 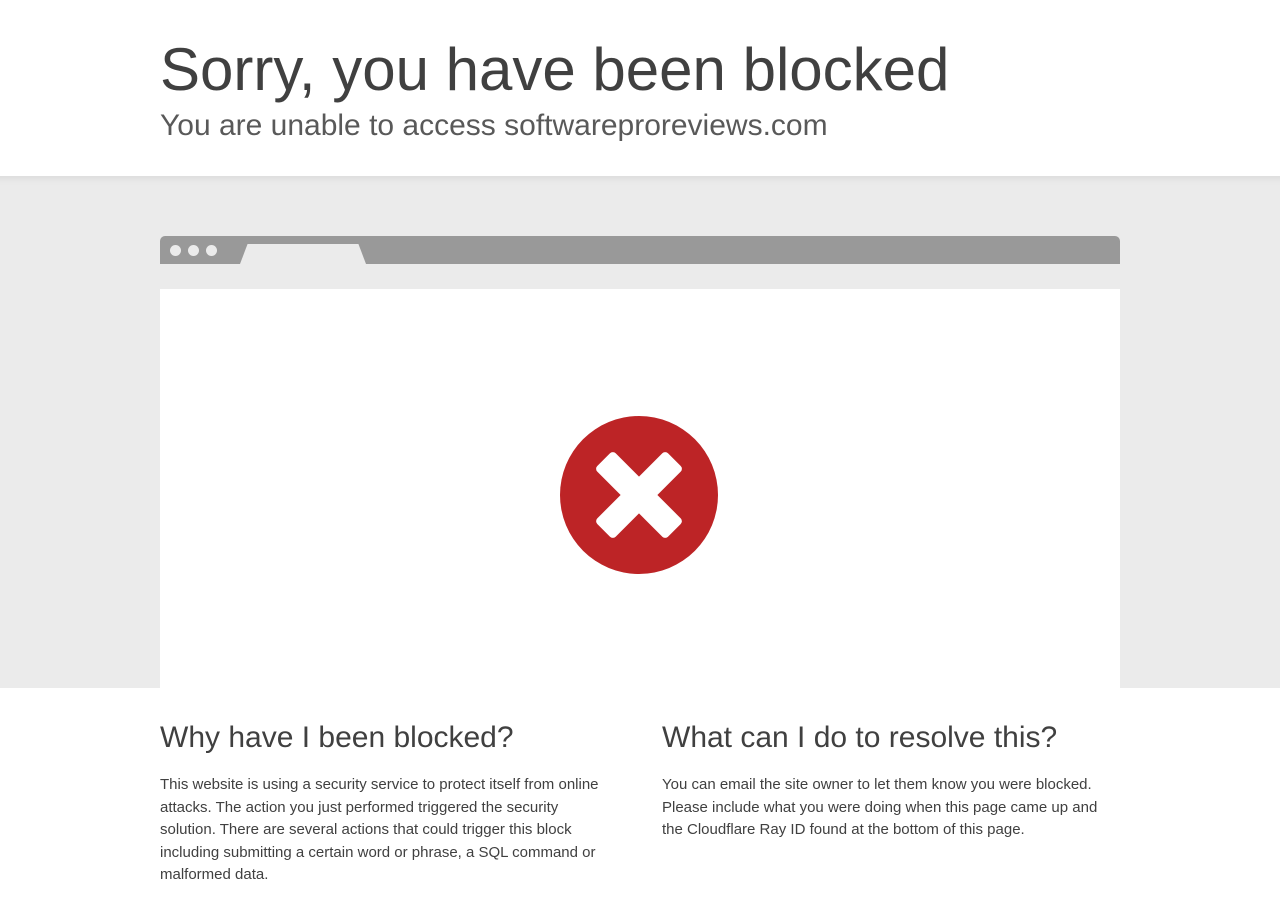 I want to click on browser-illustration-bar, so click(x=640, y=250).